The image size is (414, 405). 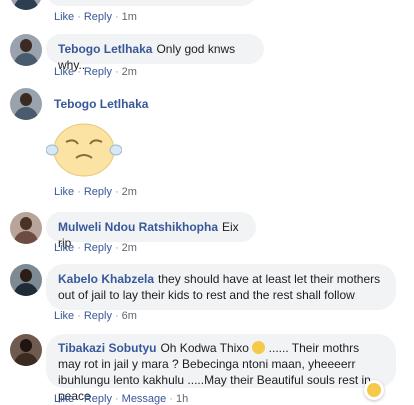 What do you see at coordinates (129, 17) in the screenshot?
I see `timestamp: 1m` at bounding box center [129, 17].